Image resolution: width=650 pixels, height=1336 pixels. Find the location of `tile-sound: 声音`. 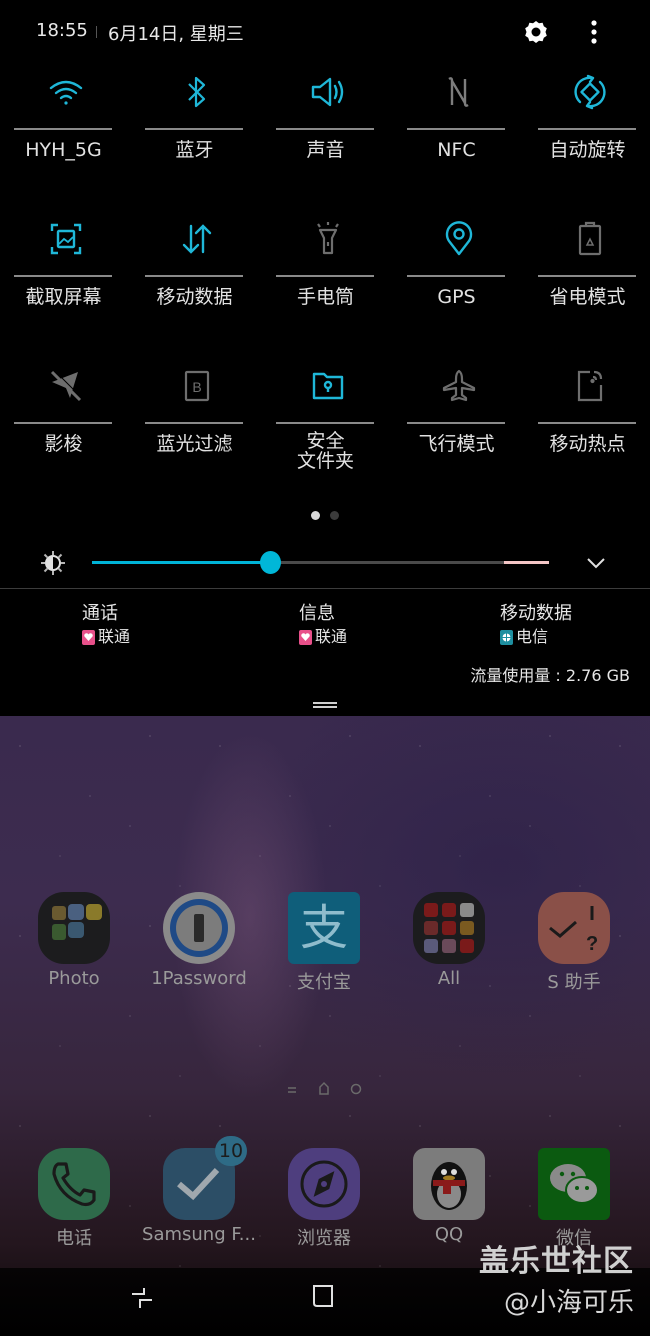

tile-sound: 声音 is located at coordinates (327, 137).